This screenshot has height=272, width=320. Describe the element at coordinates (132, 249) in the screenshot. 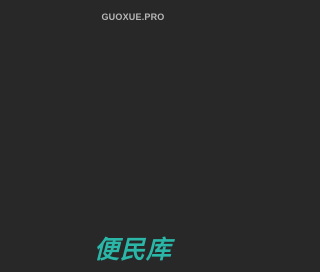

I see `brand-logo: 便民库` at that location.